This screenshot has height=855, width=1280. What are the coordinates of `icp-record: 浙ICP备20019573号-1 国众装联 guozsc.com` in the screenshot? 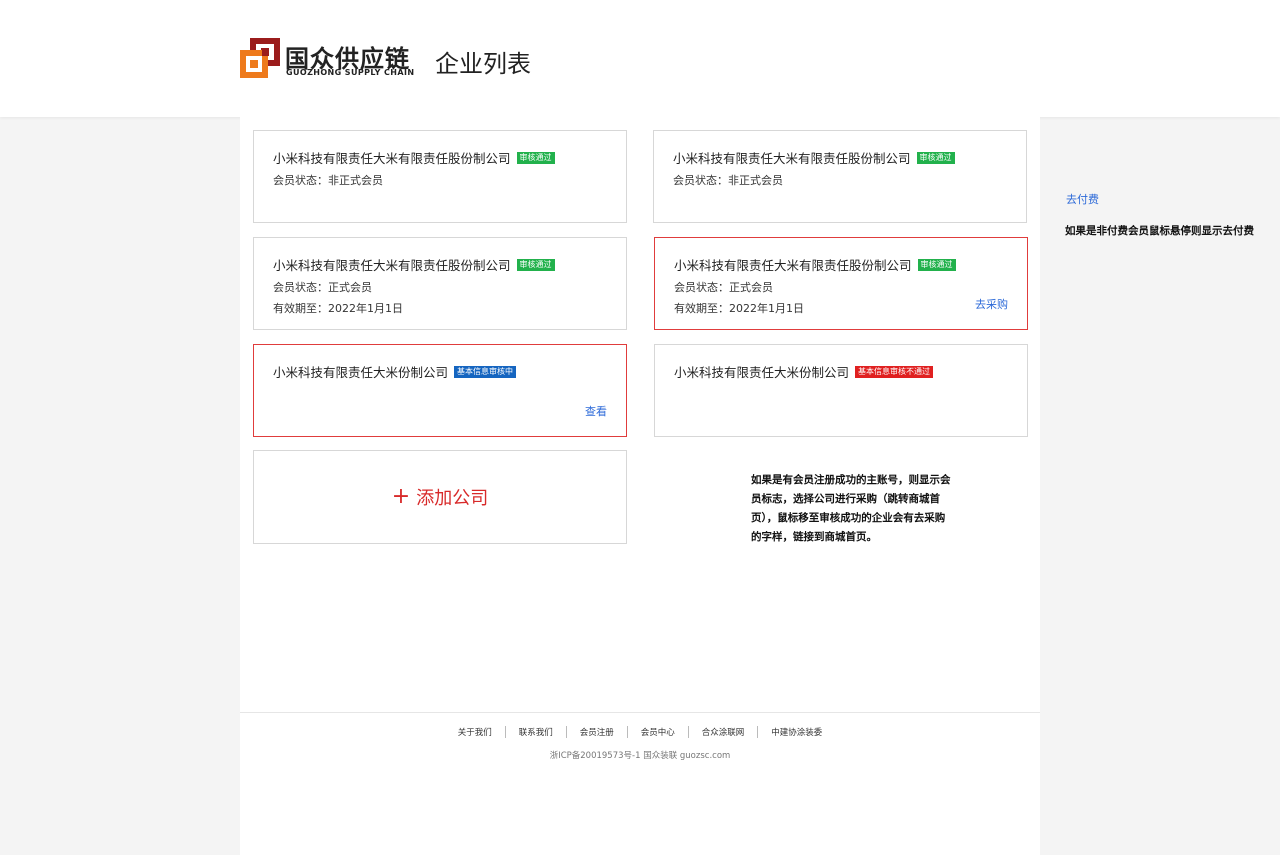 It's located at (640, 756).